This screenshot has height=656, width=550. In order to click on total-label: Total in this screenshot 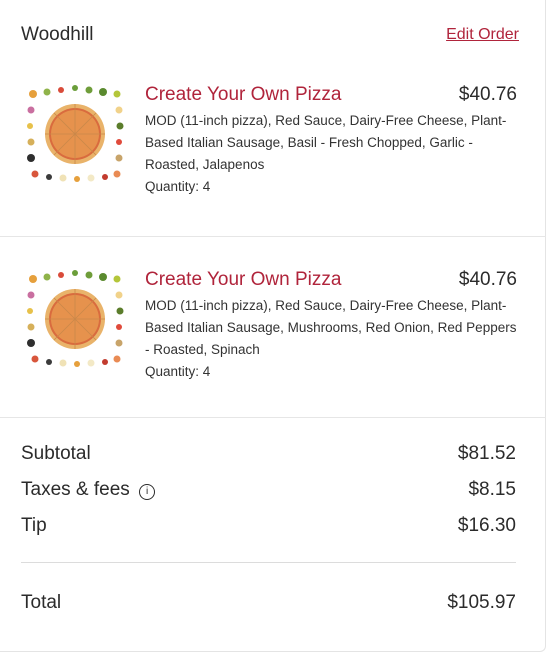, I will do `click(41, 602)`.